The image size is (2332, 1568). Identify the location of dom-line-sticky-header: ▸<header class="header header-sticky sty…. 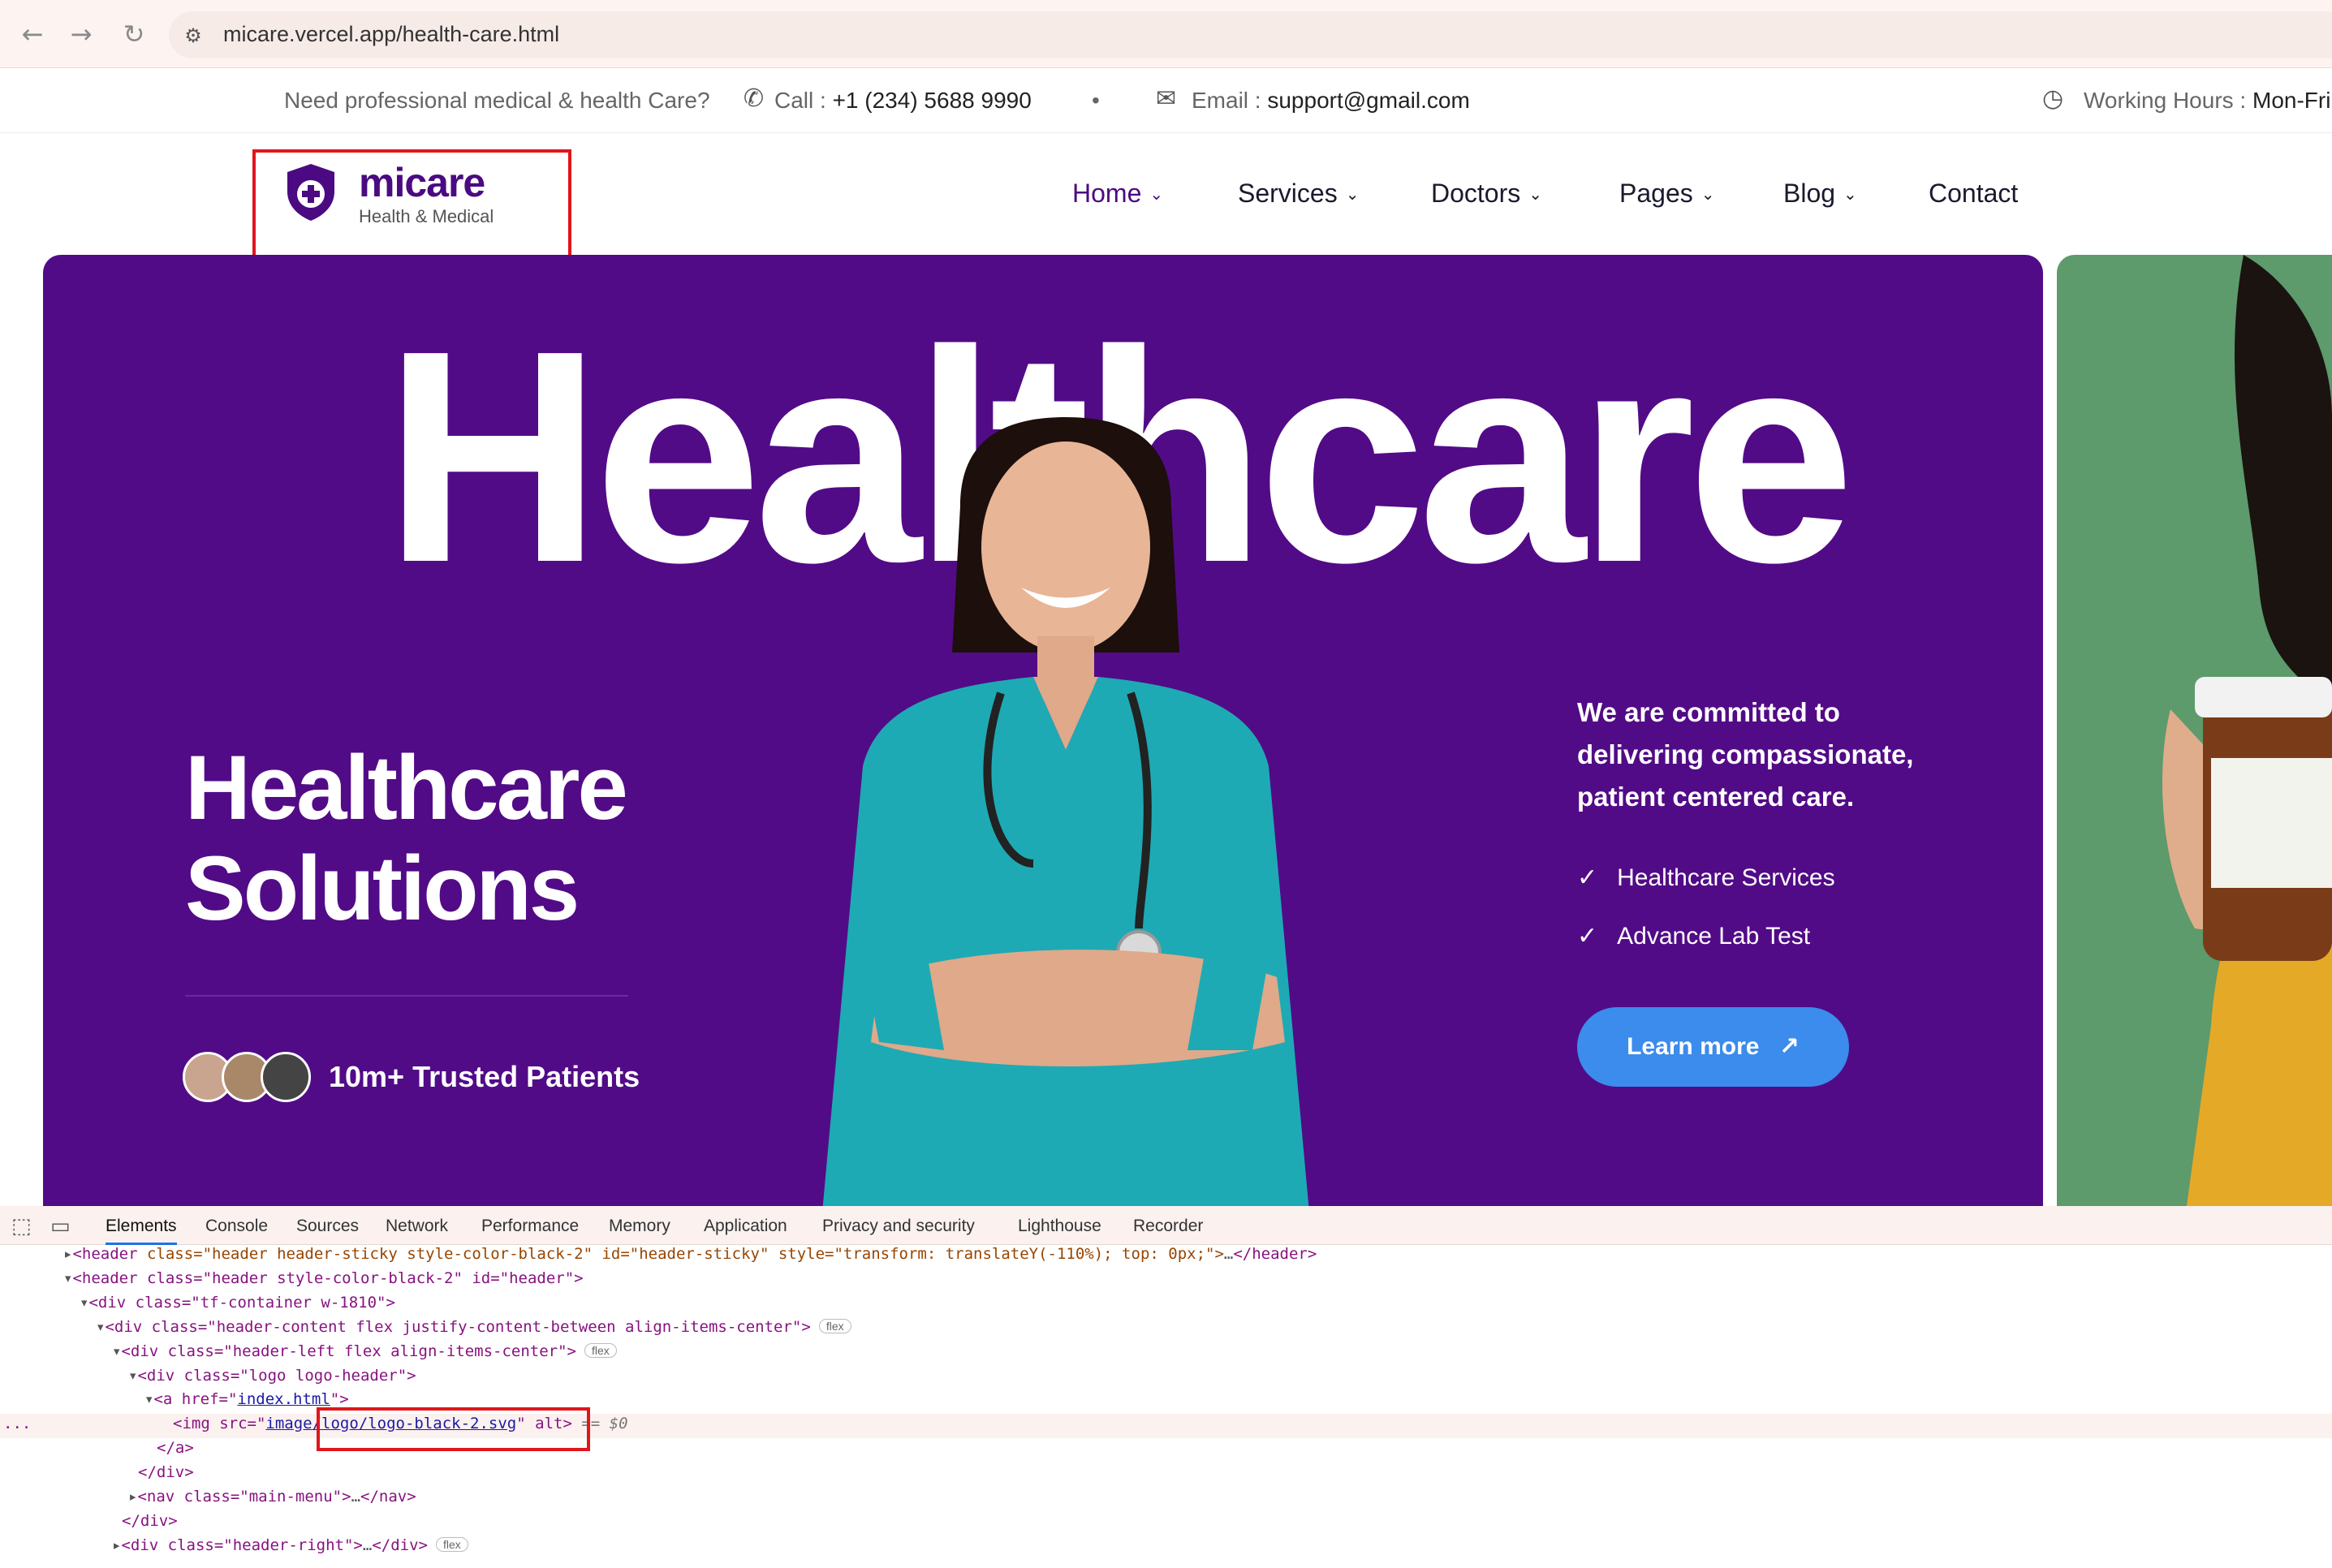
(690, 1254).